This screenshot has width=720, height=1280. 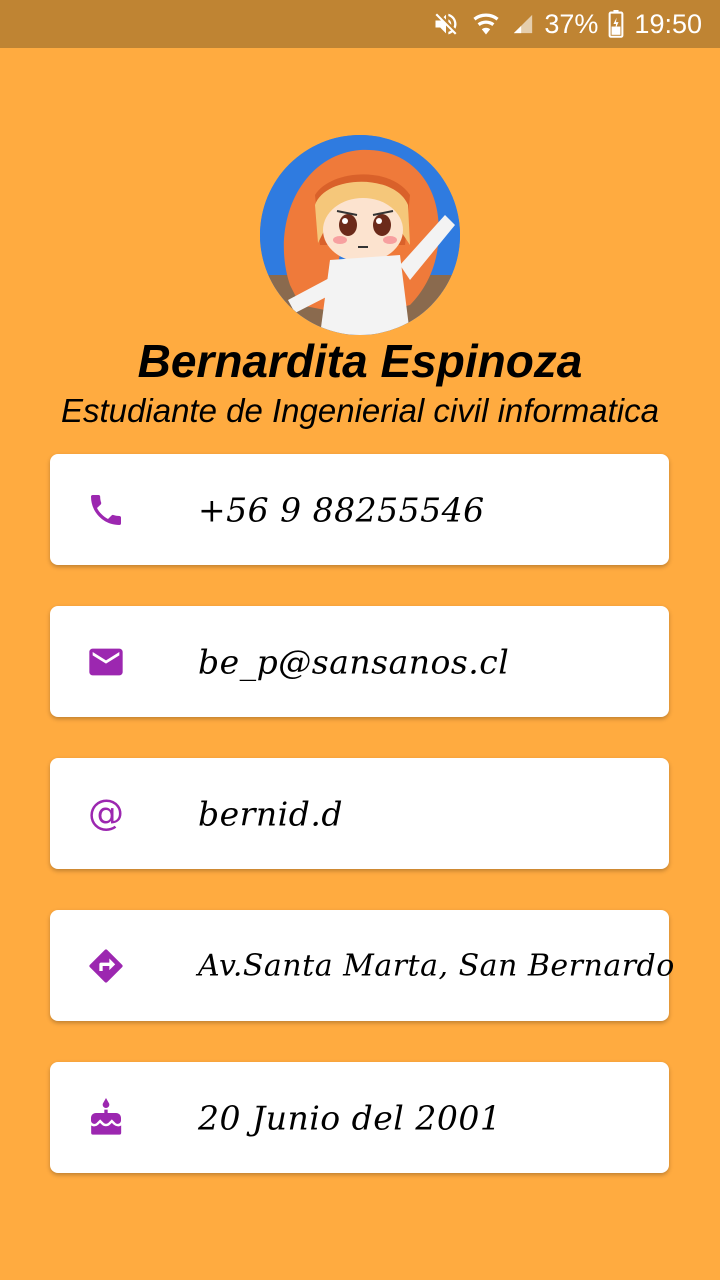 What do you see at coordinates (354, 661) in the screenshot?
I see `email-address: be_p@sansanos.cl` at bounding box center [354, 661].